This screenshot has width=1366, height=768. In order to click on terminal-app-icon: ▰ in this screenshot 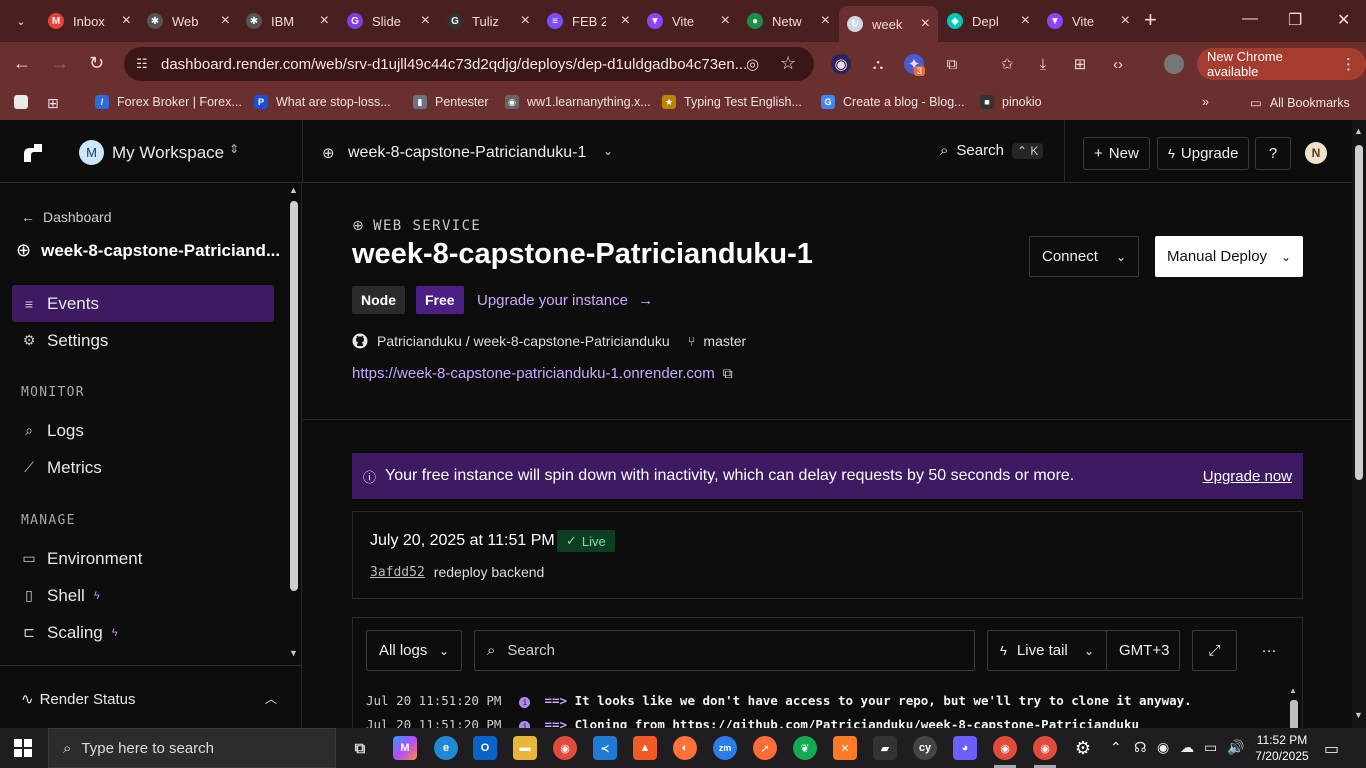, I will do `click(885, 748)`.